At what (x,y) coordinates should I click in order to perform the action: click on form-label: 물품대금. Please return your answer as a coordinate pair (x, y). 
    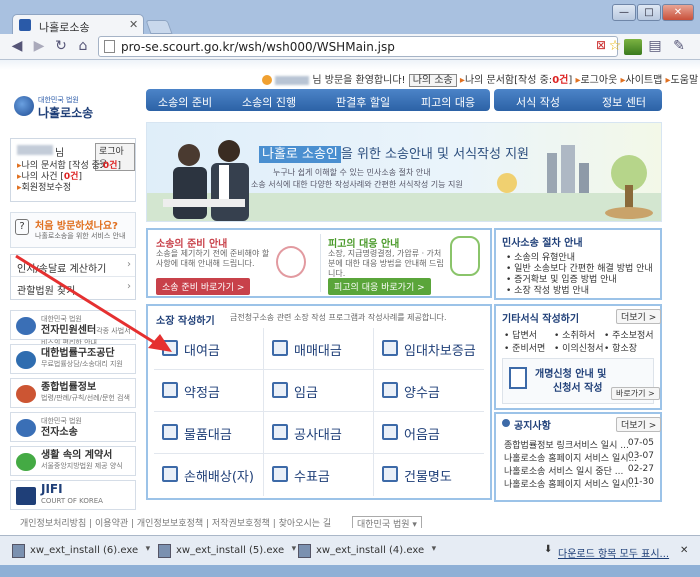
    Looking at the image, I should click on (208, 435).